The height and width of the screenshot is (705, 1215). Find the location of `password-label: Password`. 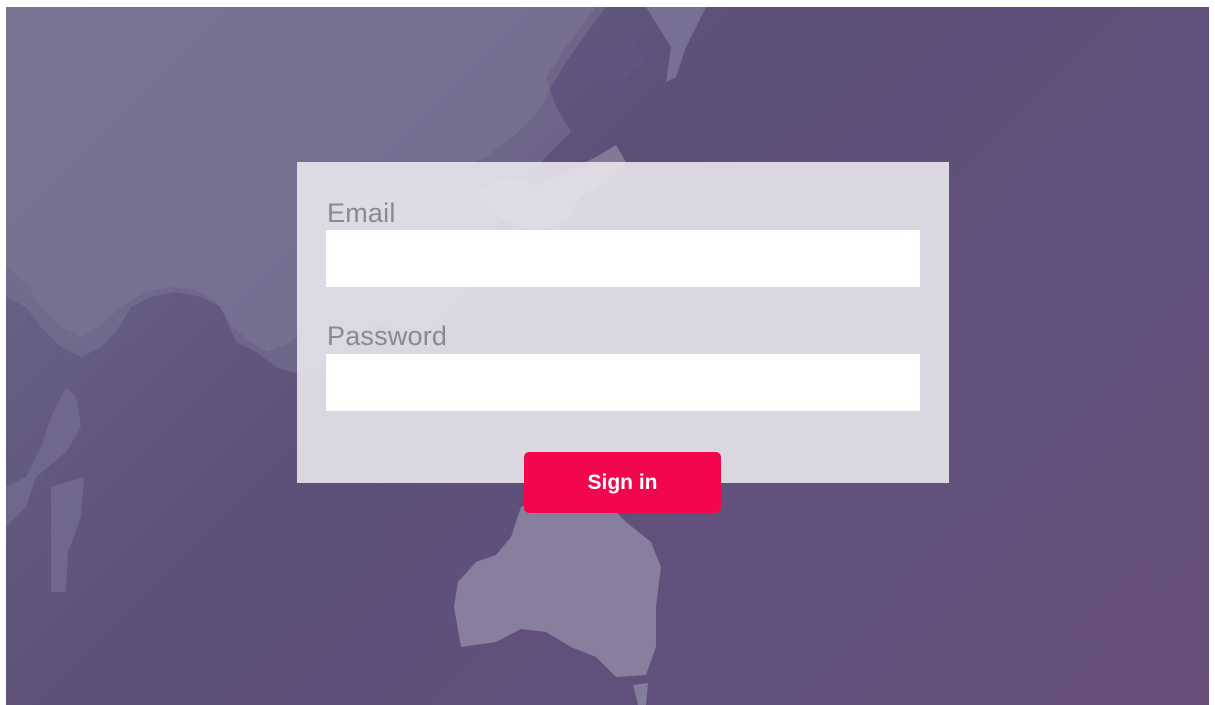

password-label: Password is located at coordinates (387, 336).